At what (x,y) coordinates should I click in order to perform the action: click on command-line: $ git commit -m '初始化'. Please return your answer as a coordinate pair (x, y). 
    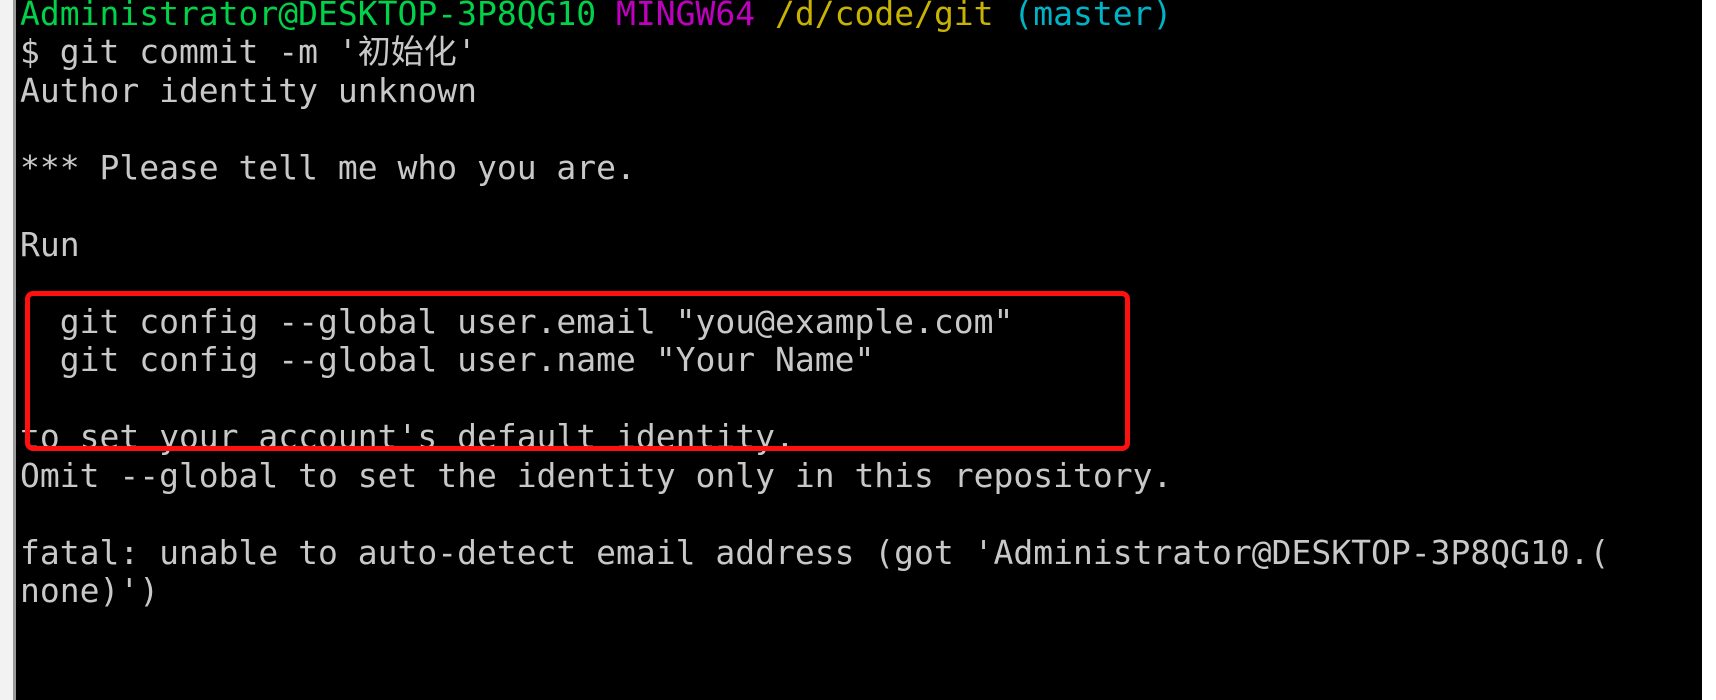
    Looking at the image, I should click on (248, 51).